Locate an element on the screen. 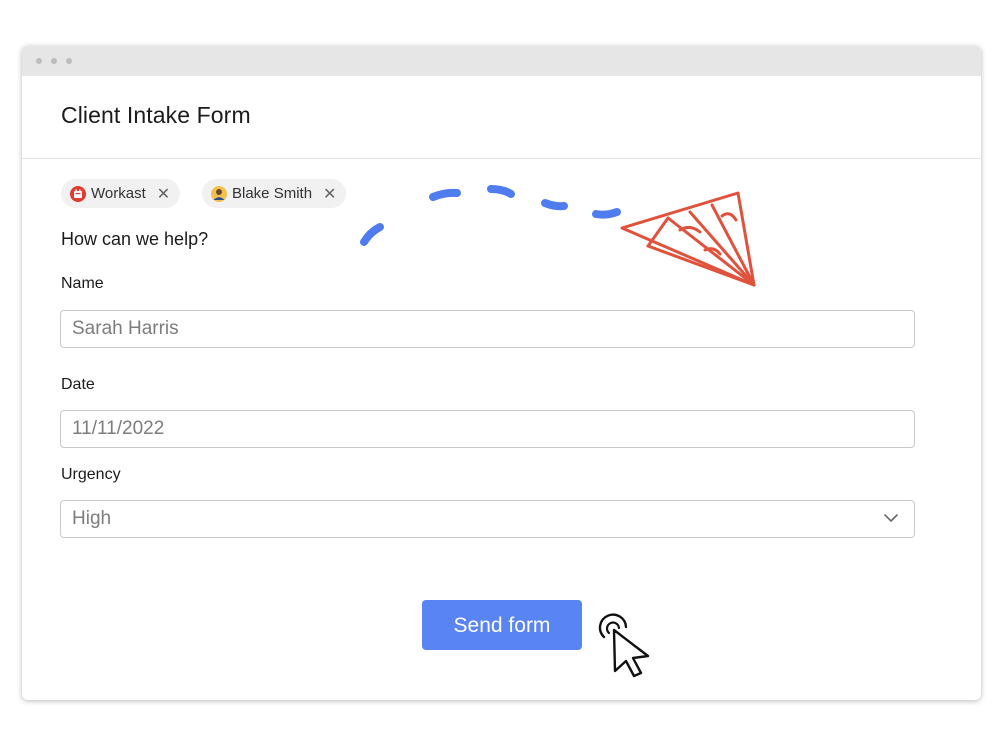 The width and height of the screenshot is (1000, 750). urgency-select: High is located at coordinates (487, 519).